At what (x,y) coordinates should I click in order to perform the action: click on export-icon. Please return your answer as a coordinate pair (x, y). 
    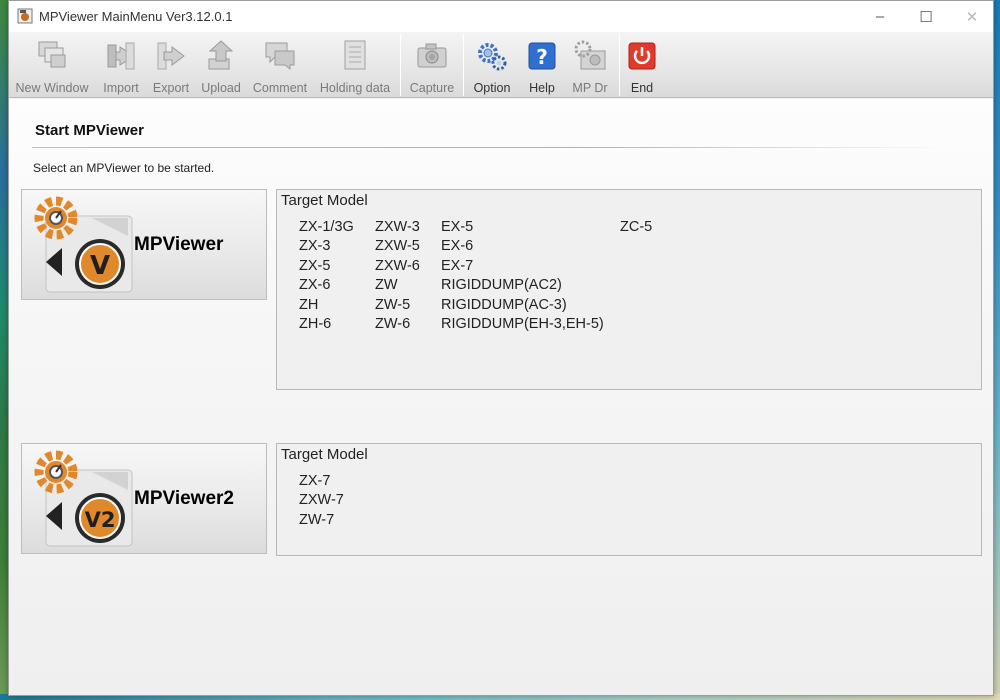
    Looking at the image, I should click on (171, 56).